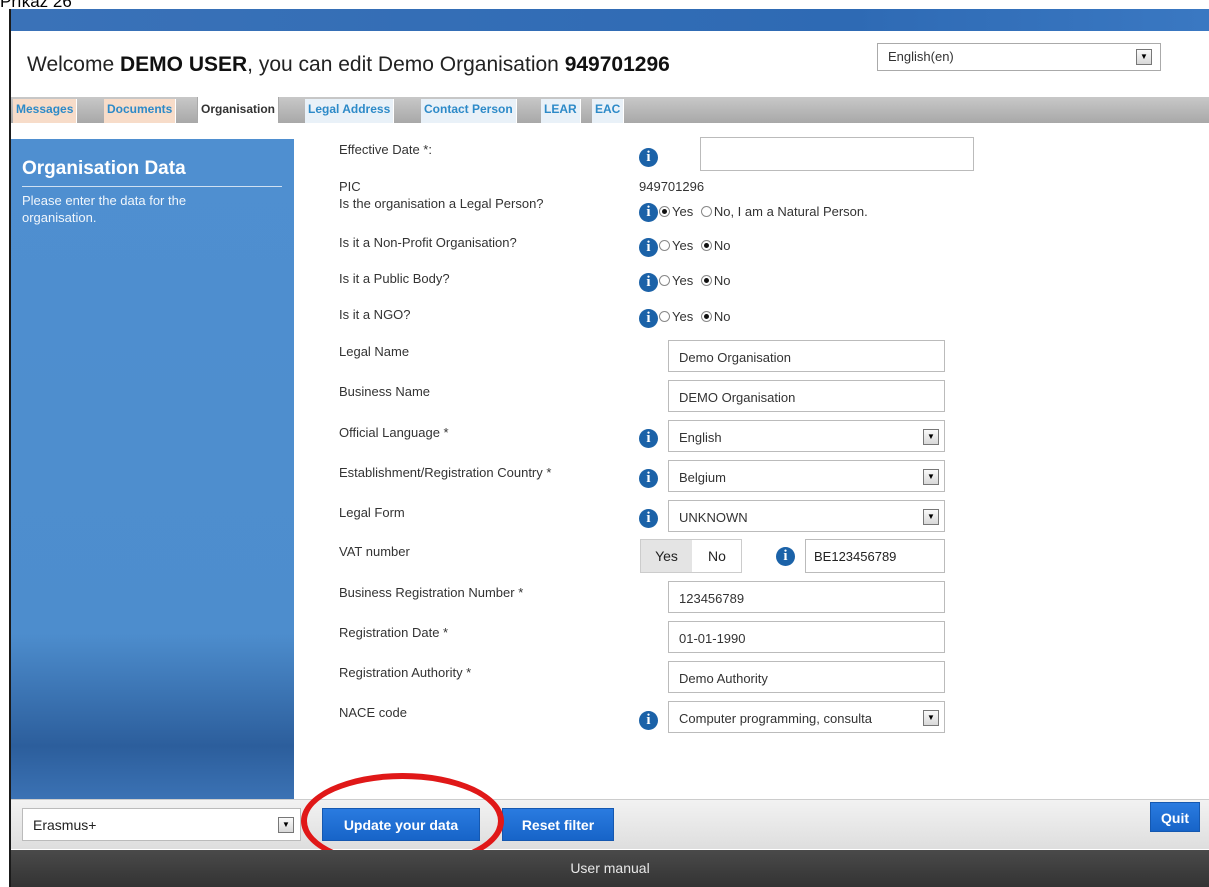 The width and height of the screenshot is (1209, 887). Describe the element at coordinates (350, 111) in the screenshot. I see `tab-legal-address: Legal Address` at that location.